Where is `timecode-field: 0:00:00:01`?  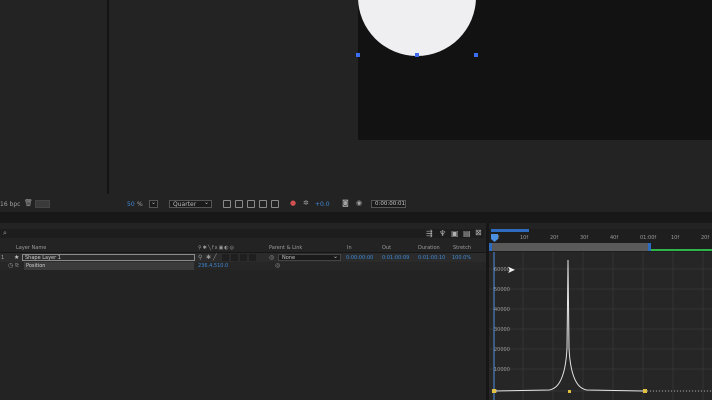
timecode-field: 0:00:00:01 is located at coordinates (388, 204).